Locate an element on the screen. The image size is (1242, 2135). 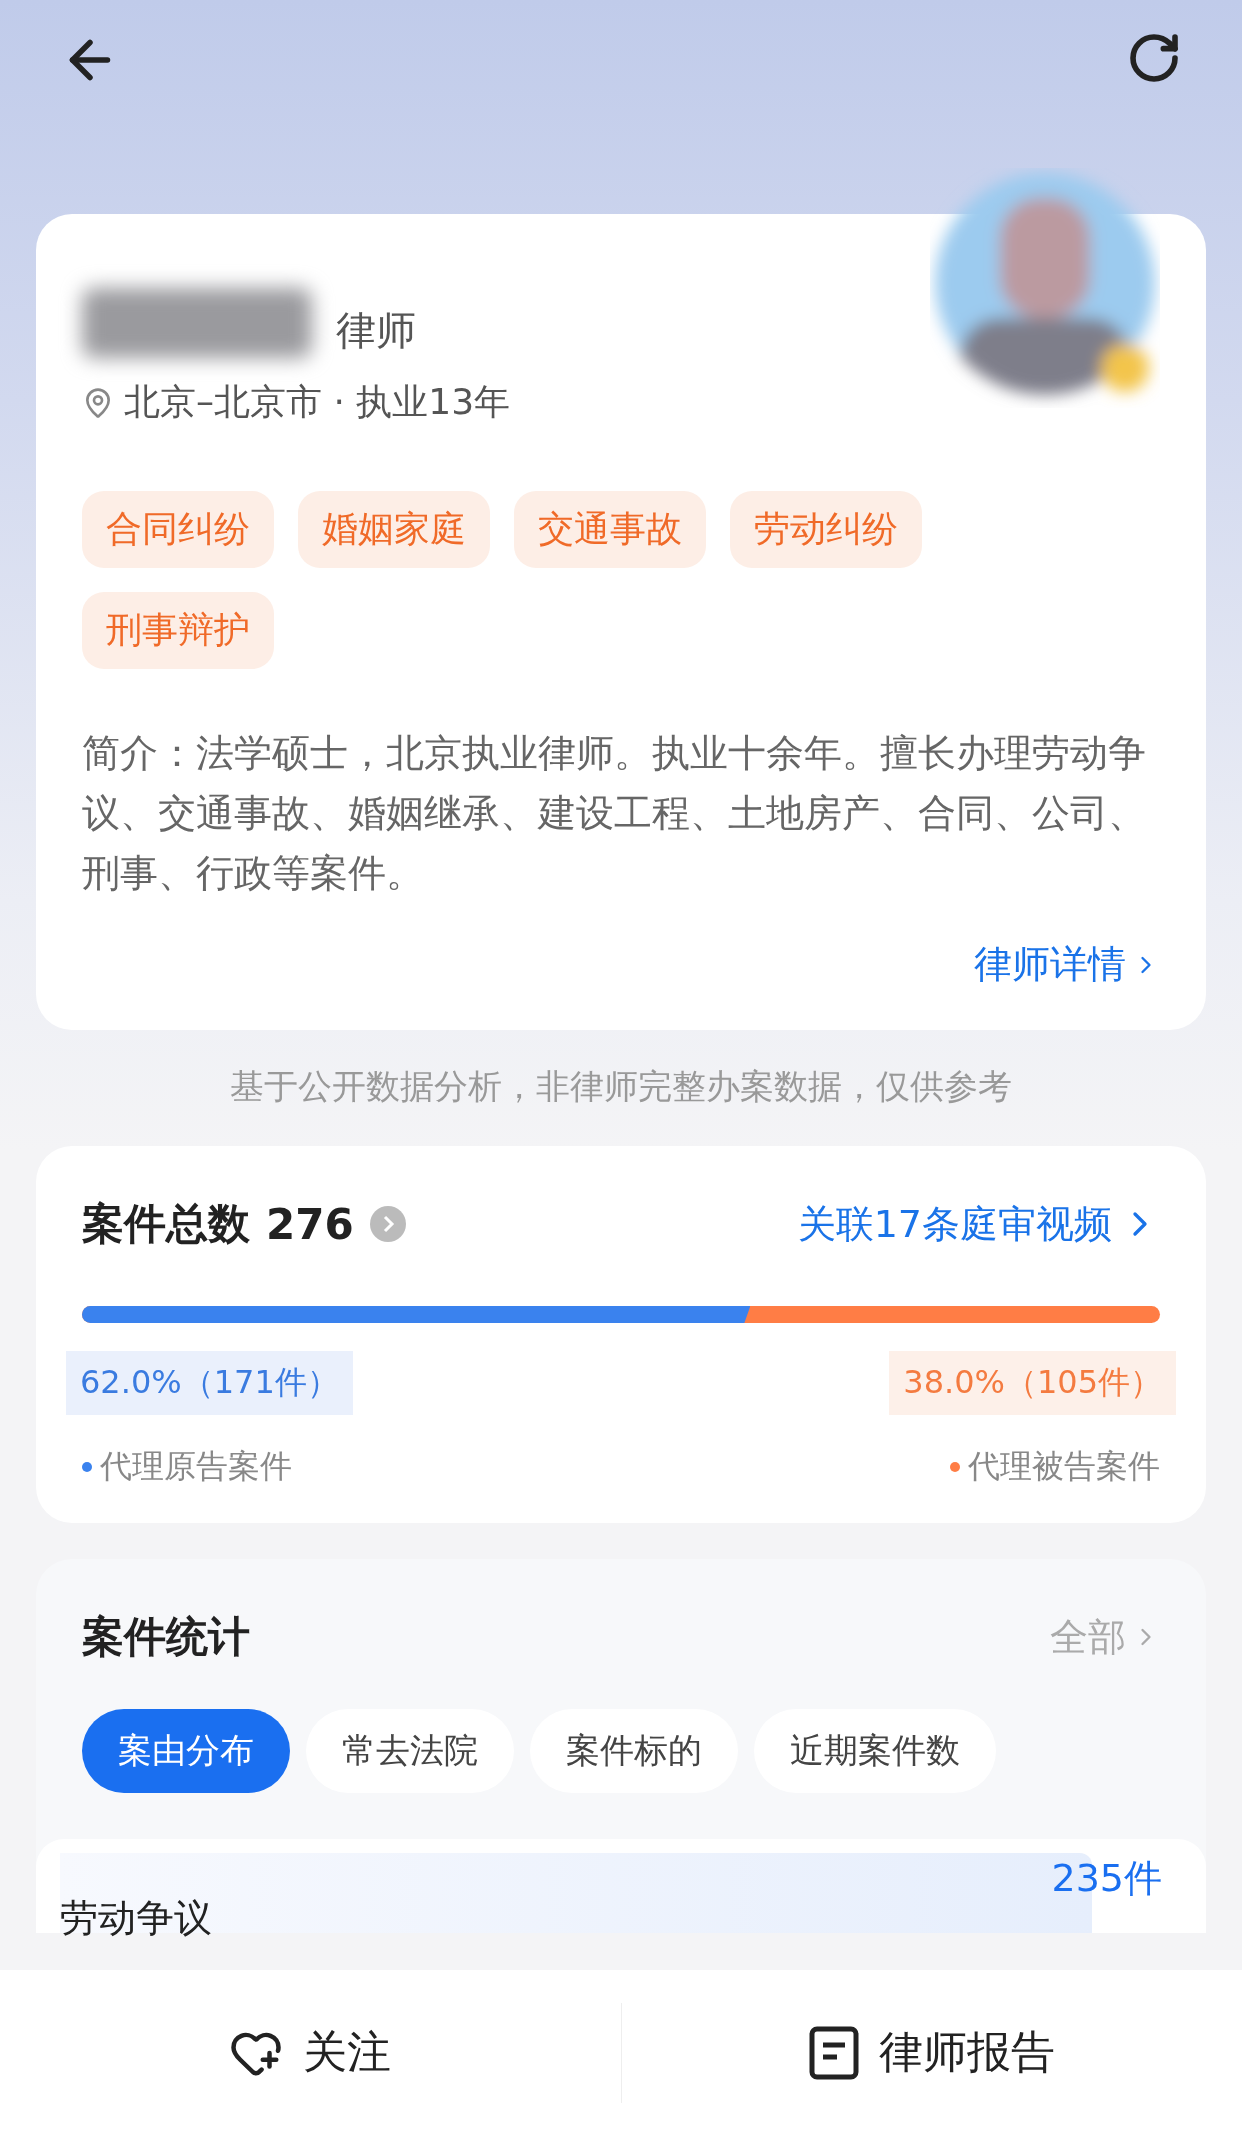
video-link: 关联17条庭审视频 is located at coordinates (978, 1224).